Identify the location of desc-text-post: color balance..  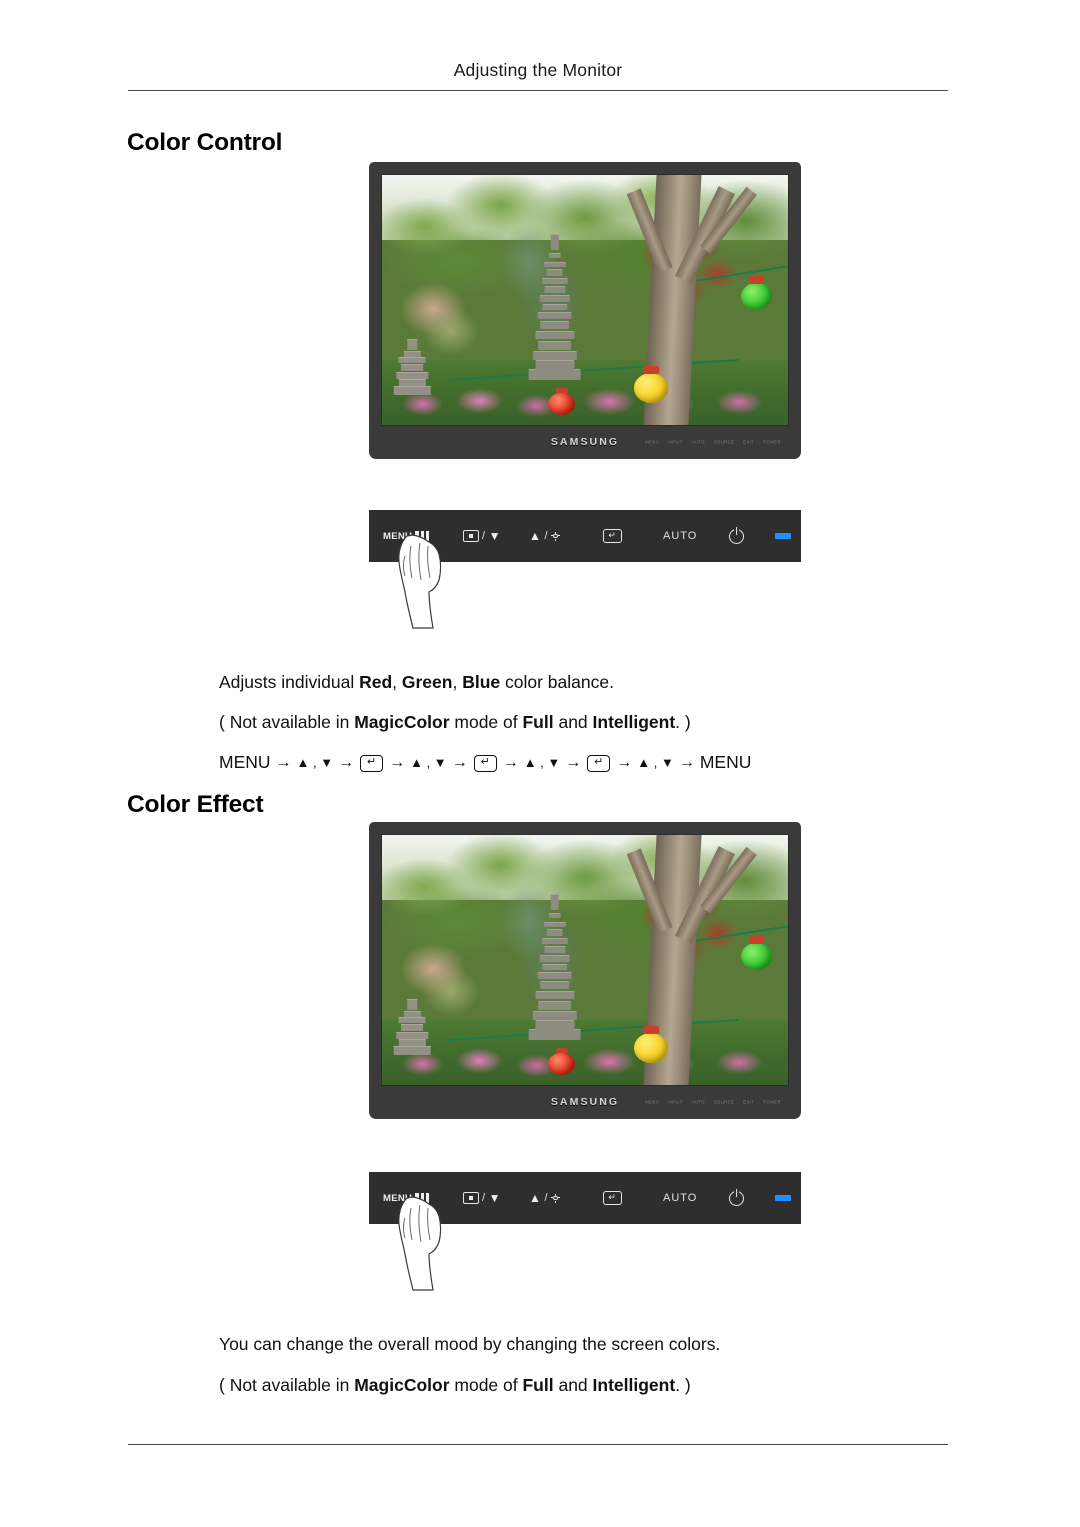
(557, 682).